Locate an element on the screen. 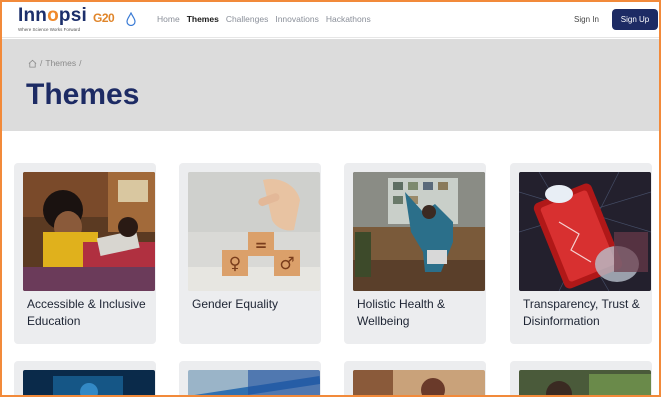 The height and width of the screenshot is (397, 661). card-image-gender: ♀ = ♂ is located at coordinates (254, 231).